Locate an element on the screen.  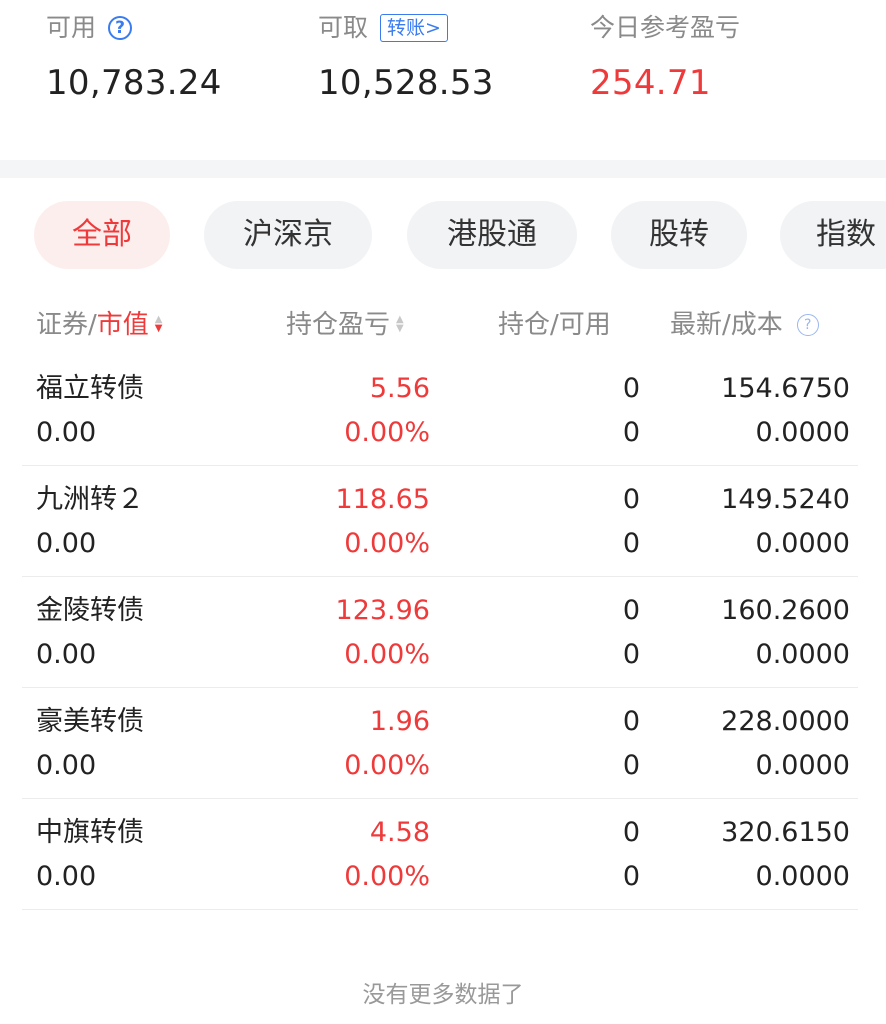
tab-index: 指数 is located at coordinates (833, 235).